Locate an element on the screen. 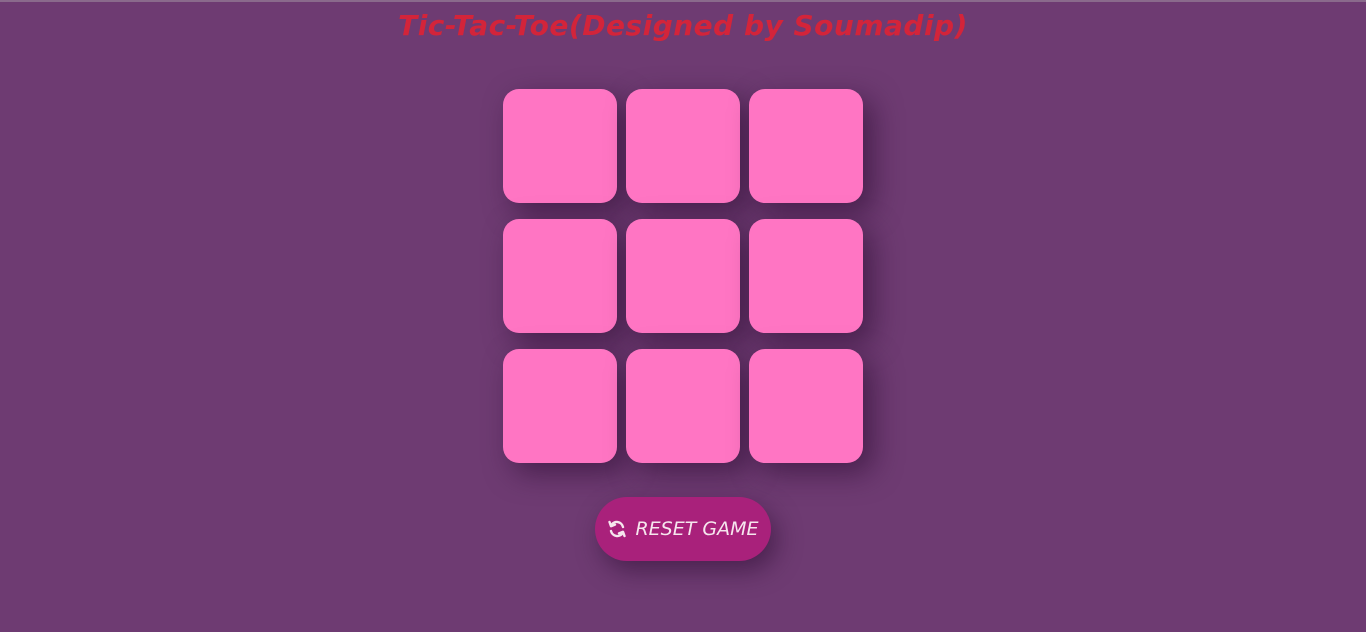  top-border is located at coordinates (683, 1).